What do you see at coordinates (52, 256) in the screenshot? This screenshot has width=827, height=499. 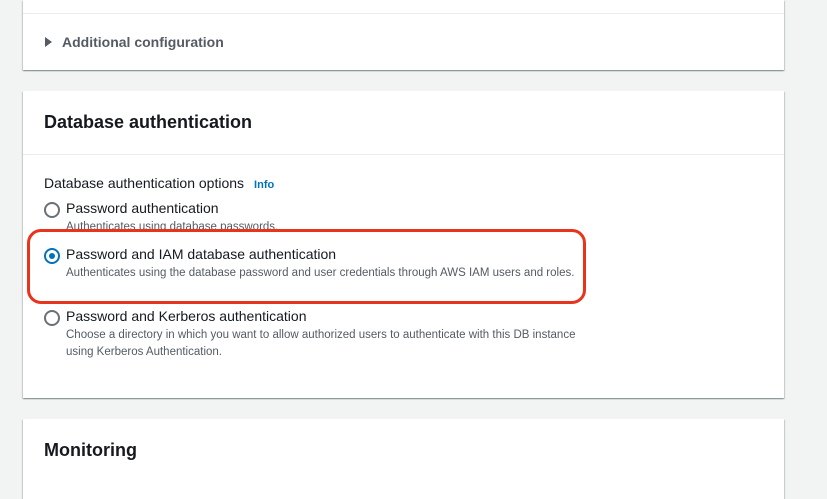 I see `radio-button-selected-icon` at bounding box center [52, 256].